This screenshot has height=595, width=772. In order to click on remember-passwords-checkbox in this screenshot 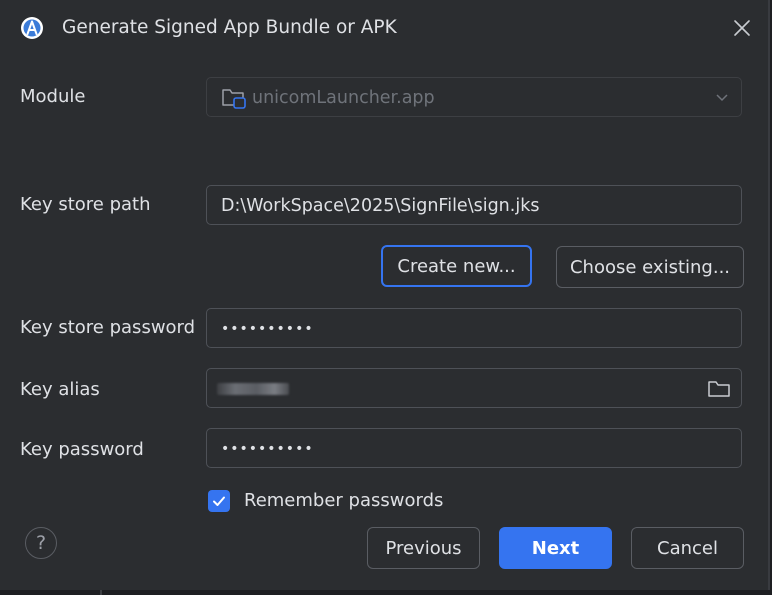, I will do `click(219, 501)`.